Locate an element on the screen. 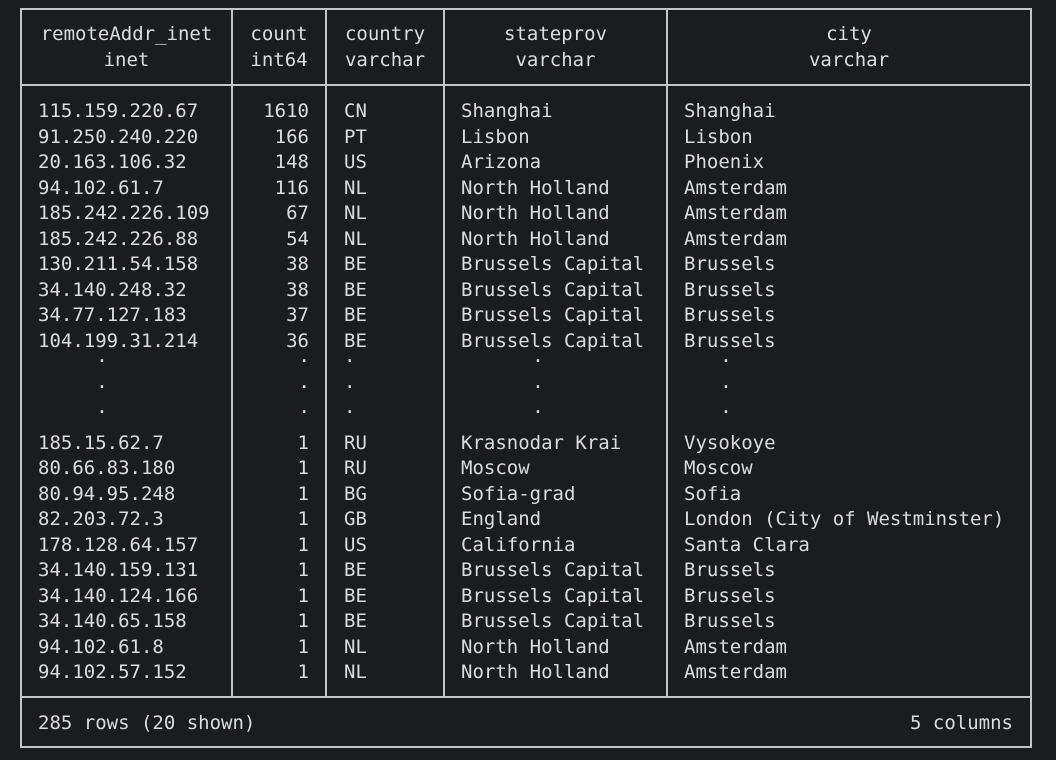 The image size is (1056, 760). cell-country: CN is located at coordinates (355, 111).